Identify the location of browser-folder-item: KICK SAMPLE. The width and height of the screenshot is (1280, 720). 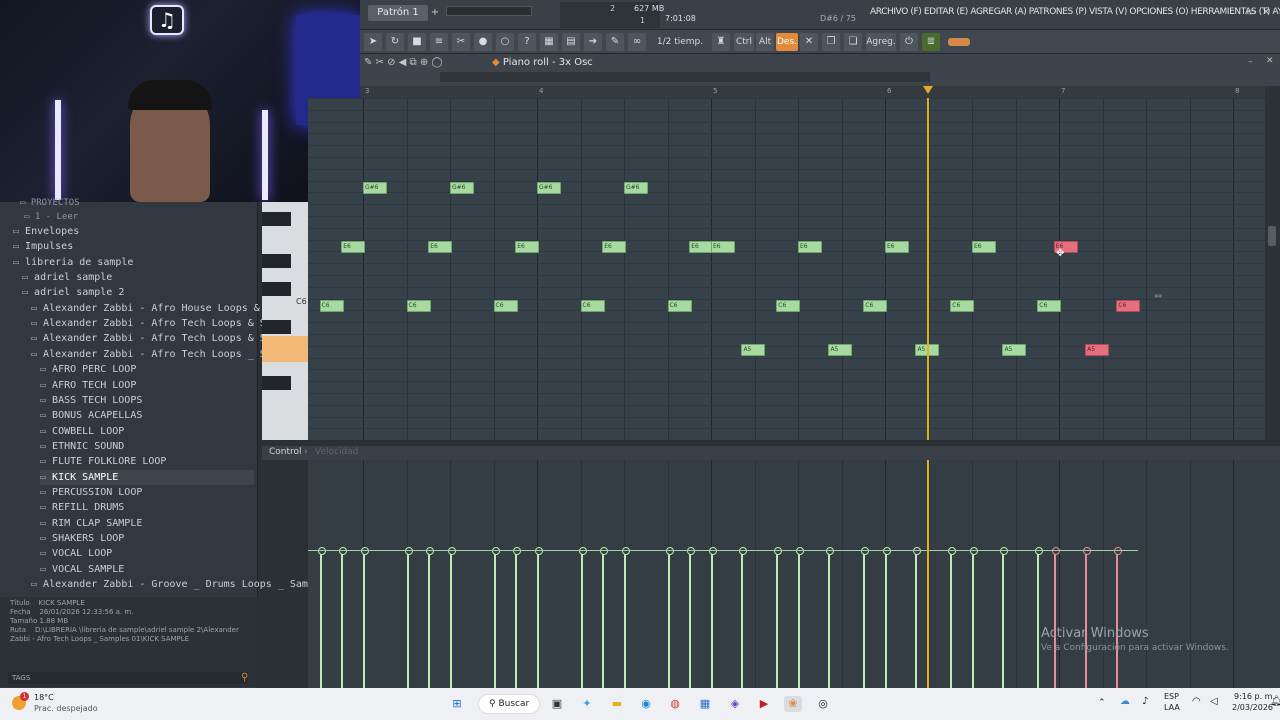
(147, 477).